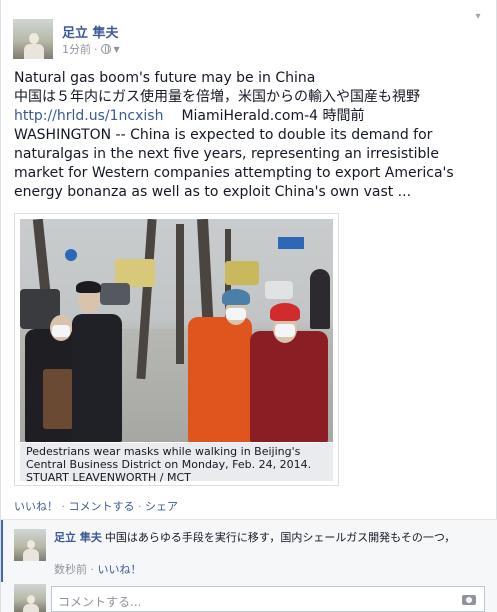 The image size is (497, 612). Describe the element at coordinates (469, 600) in the screenshot. I see `camera-icon` at that location.